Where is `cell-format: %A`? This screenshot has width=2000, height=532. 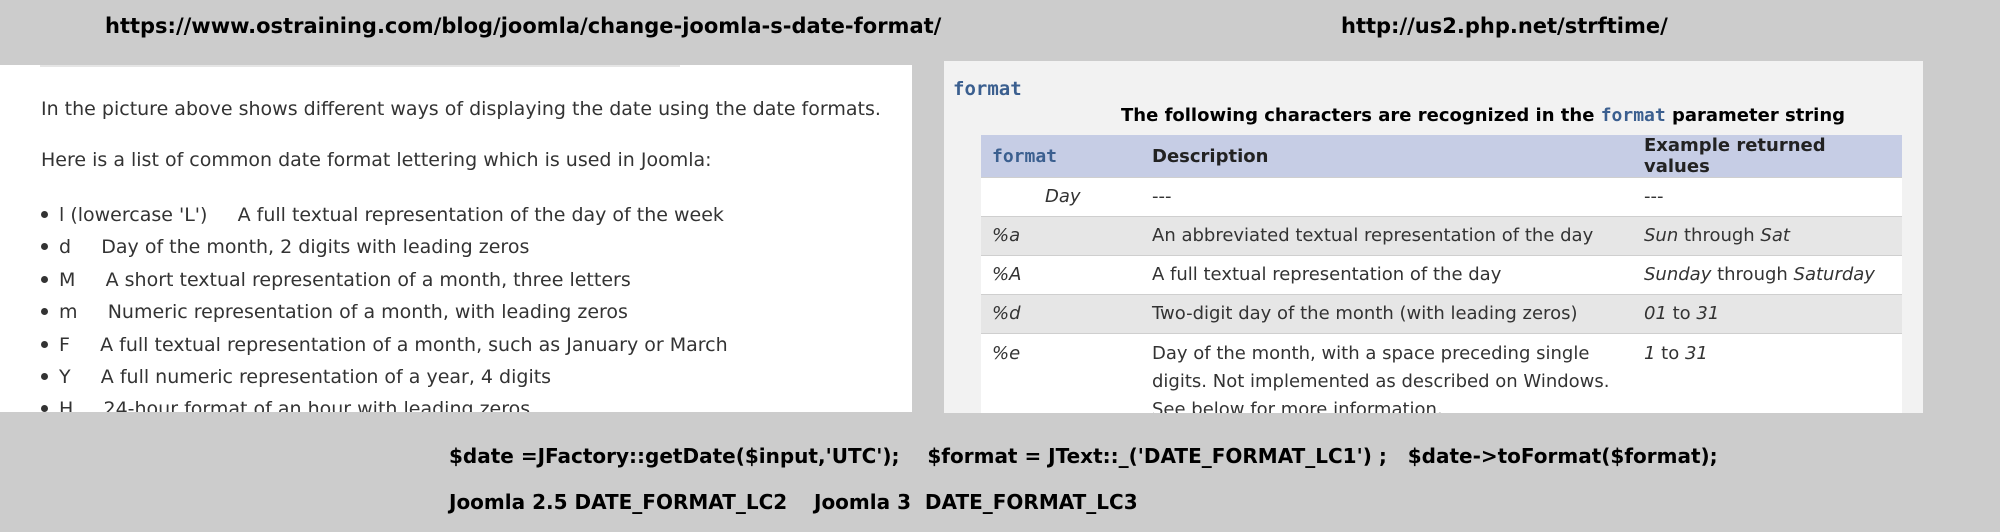
cell-format: %A is located at coordinates (1061, 275).